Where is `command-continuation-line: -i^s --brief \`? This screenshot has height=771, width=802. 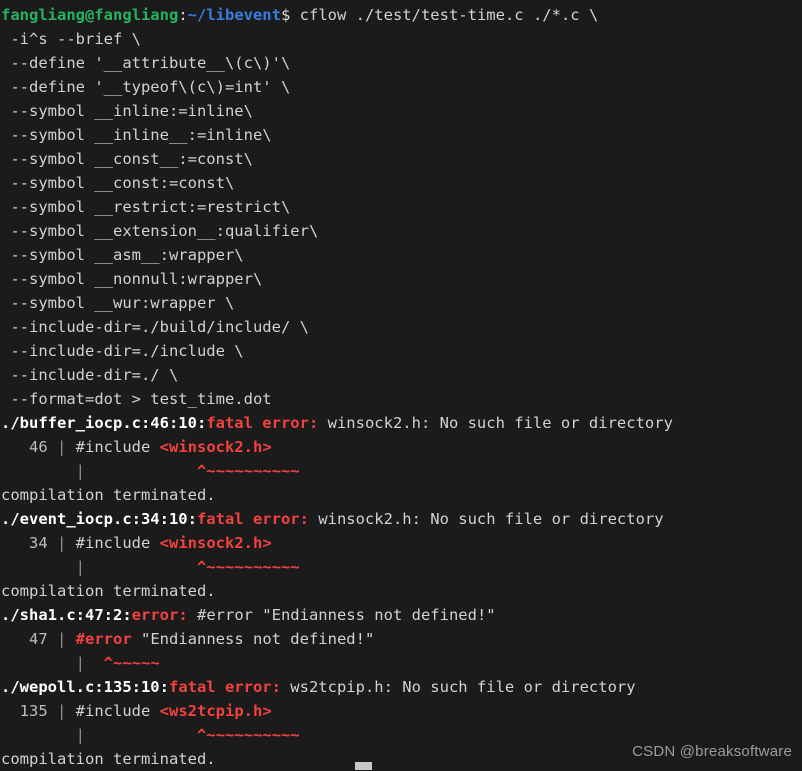 command-continuation-line: -i^s --brief \ is located at coordinates (401, 39).